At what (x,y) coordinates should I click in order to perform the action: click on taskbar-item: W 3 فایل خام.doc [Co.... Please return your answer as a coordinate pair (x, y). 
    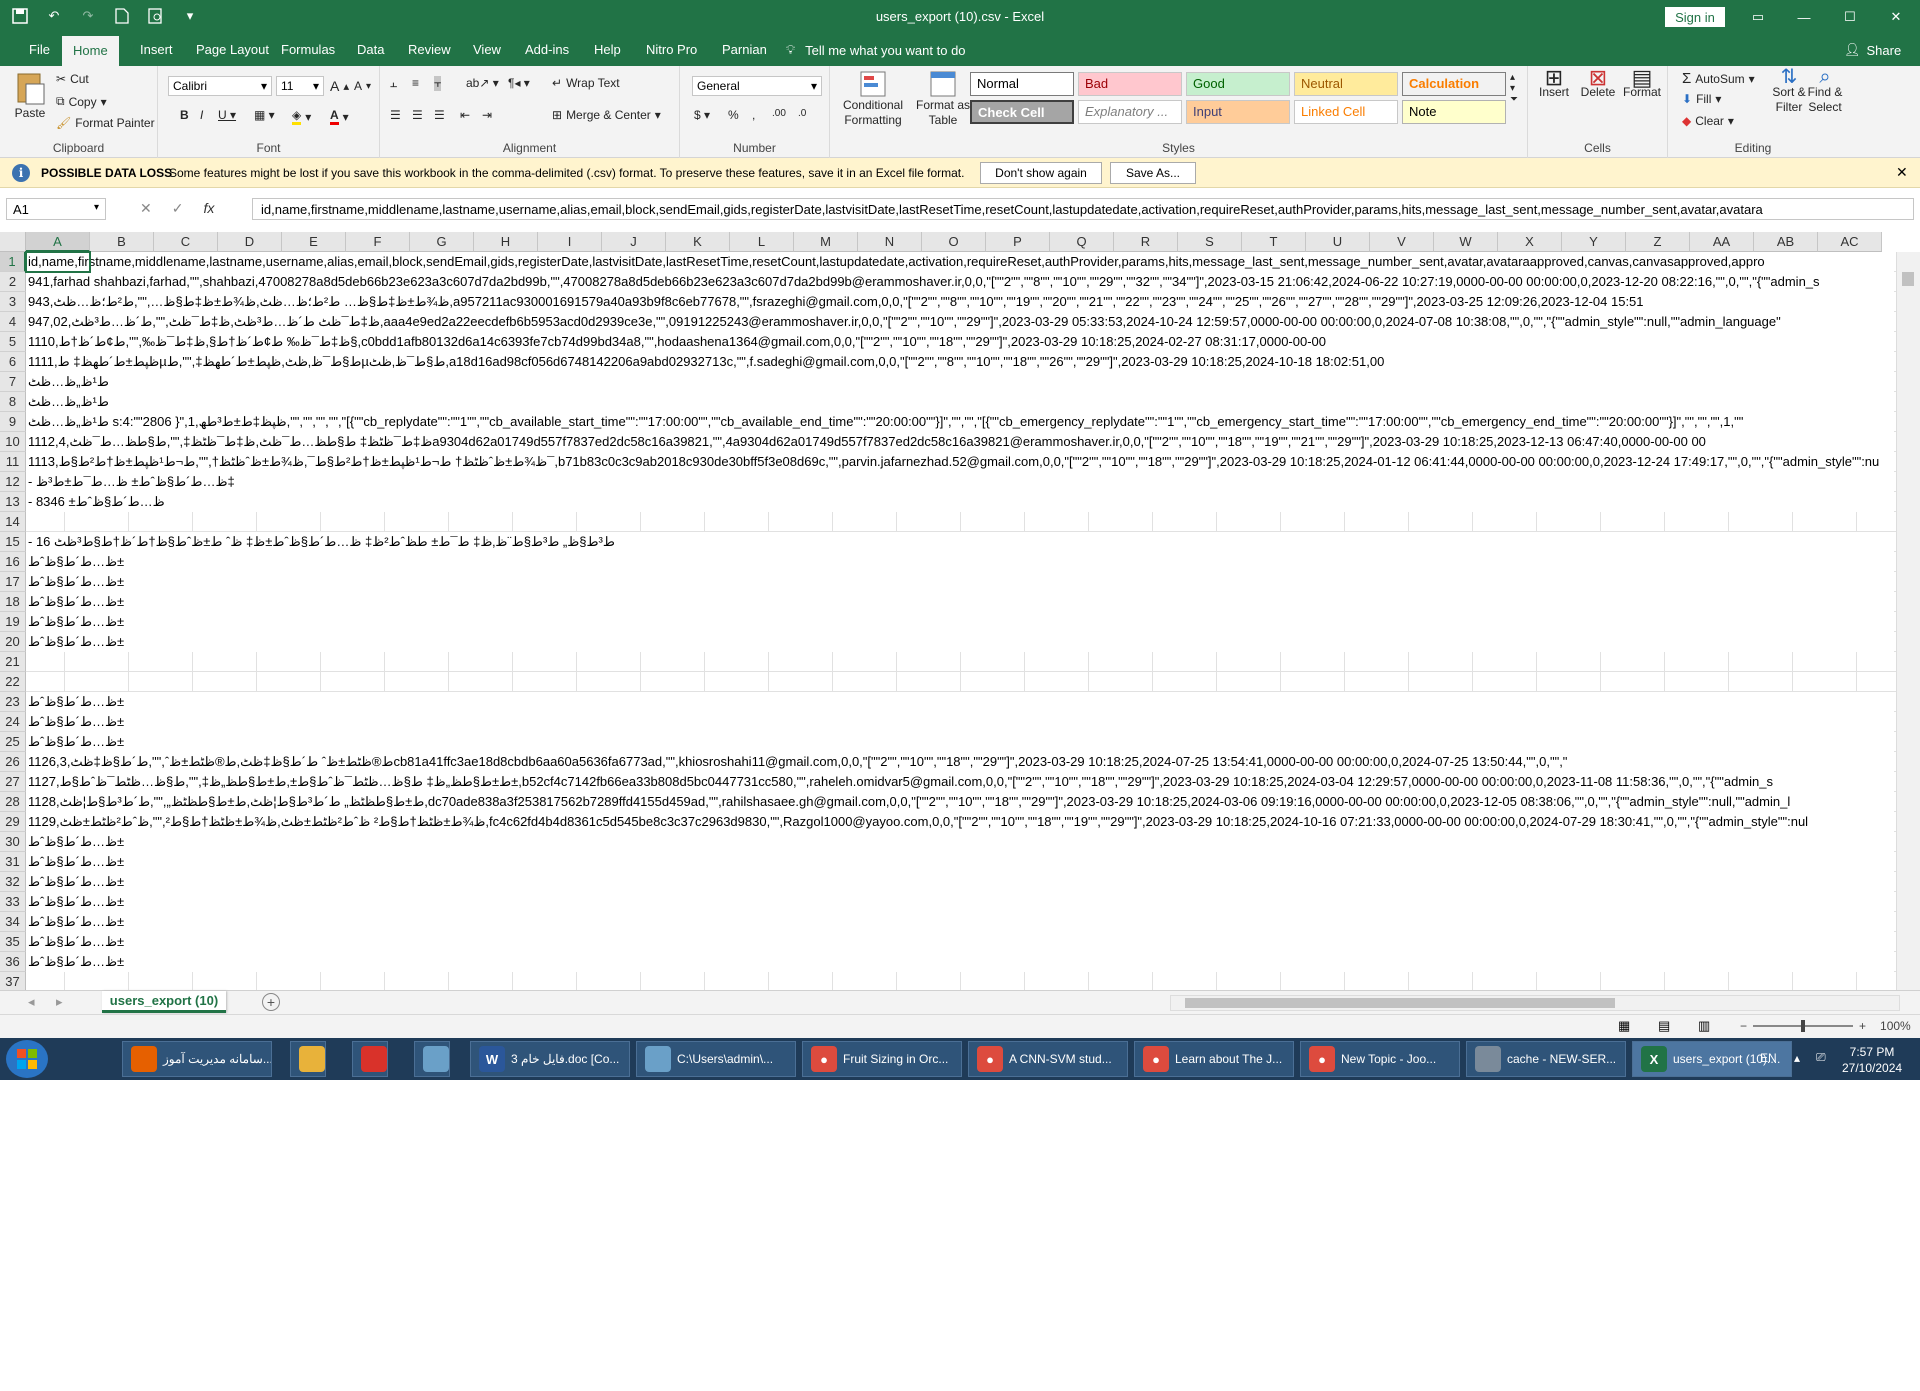
    Looking at the image, I should click on (550, 1059).